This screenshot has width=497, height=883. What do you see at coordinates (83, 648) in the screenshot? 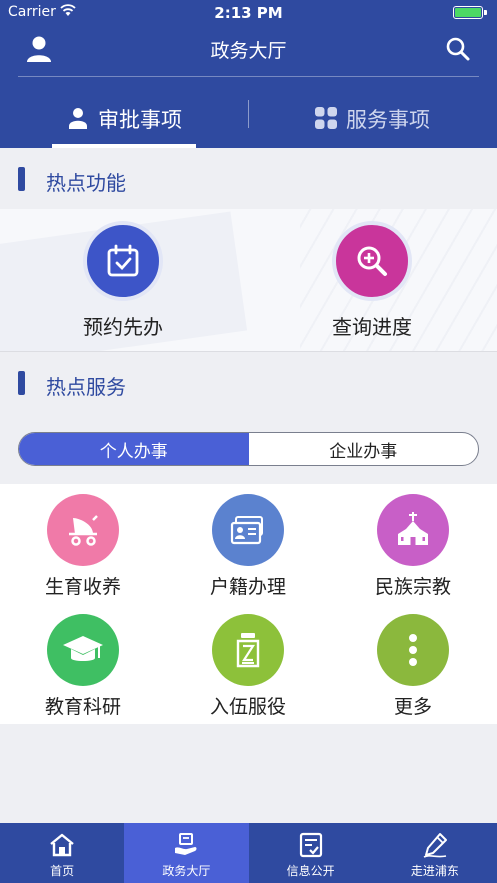
I see `graduation-cap-icon` at bounding box center [83, 648].